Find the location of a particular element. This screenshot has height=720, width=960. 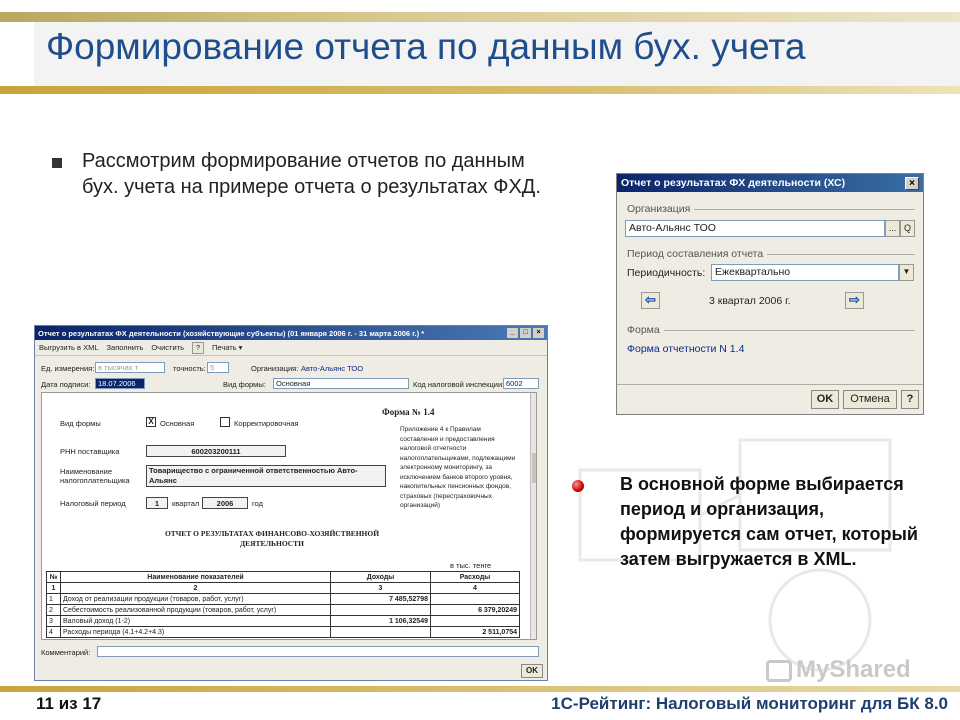

form-type-select: Основная is located at coordinates (341, 383).